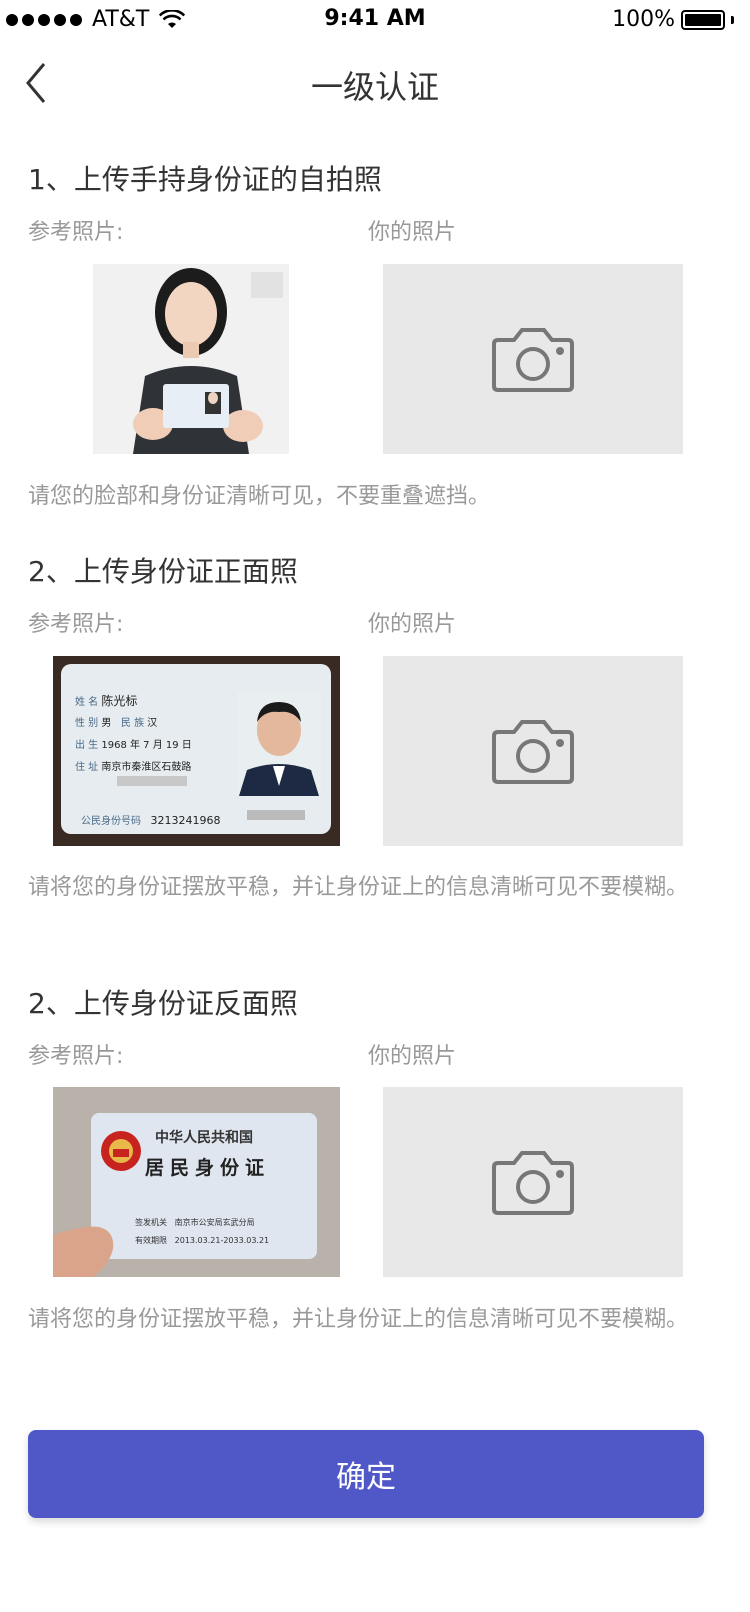  I want to click on selfie-upload, so click(533, 359).